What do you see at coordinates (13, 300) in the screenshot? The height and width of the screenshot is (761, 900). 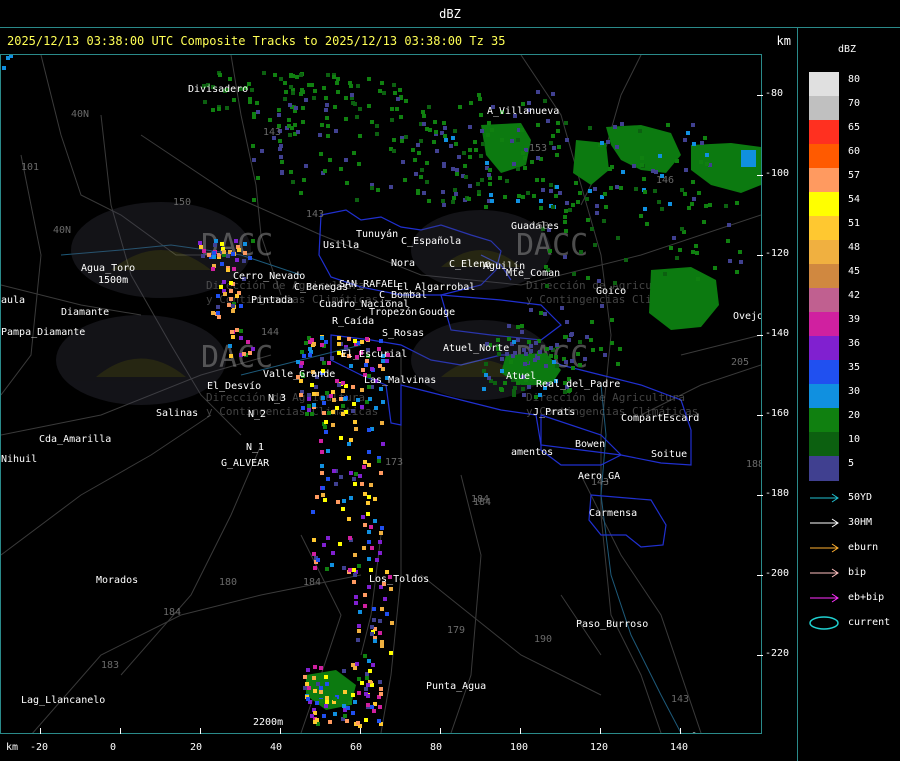 I see `place-label: aula` at bounding box center [13, 300].